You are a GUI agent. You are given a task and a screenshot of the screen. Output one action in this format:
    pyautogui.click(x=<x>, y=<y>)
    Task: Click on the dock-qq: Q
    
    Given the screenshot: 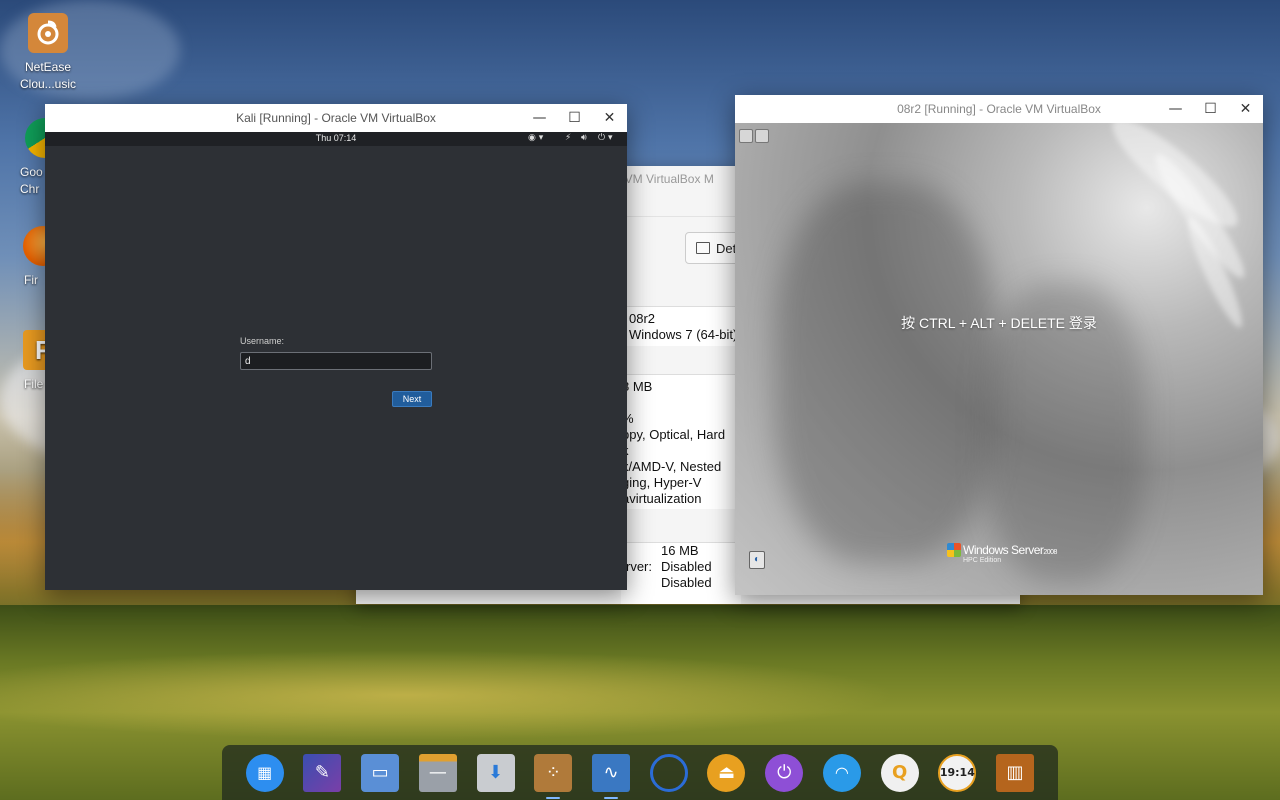 What is the action you would take?
    pyautogui.click(x=900, y=773)
    